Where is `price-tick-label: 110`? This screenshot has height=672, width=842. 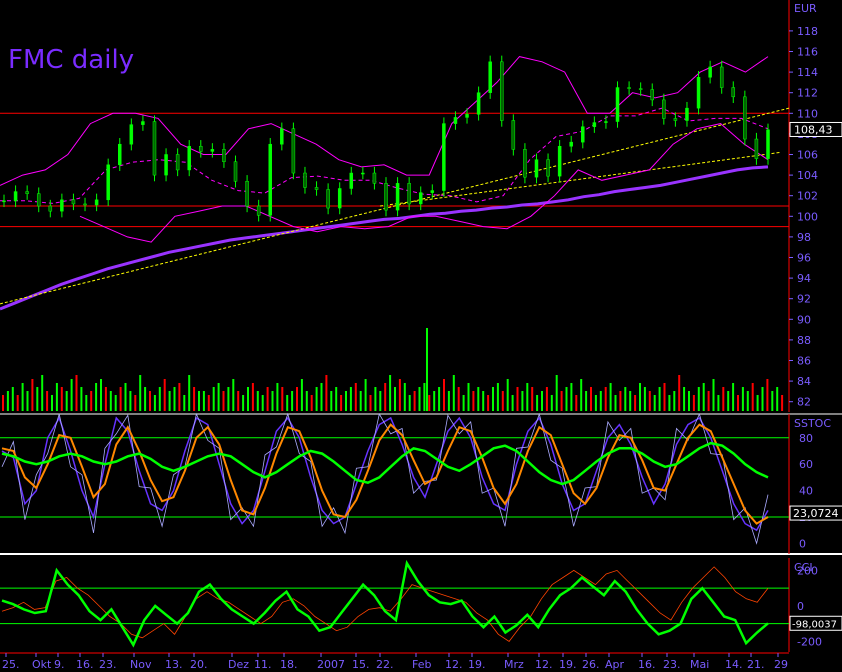
price-tick-label: 110 is located at coordinates (807, 113).